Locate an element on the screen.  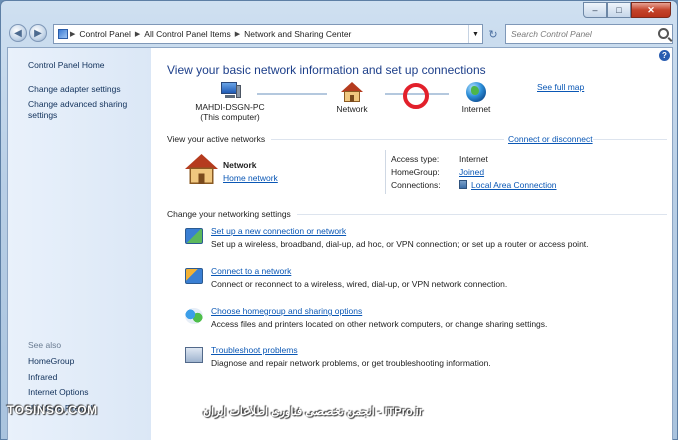
map-node-network: Network is located at coordinates (352, 98).